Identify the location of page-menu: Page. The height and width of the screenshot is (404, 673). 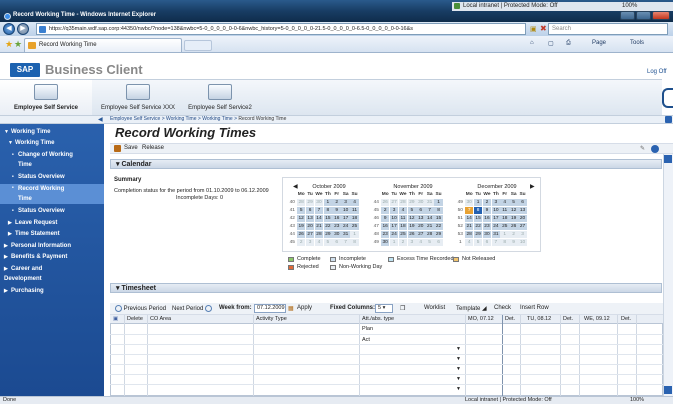
(599, 43).